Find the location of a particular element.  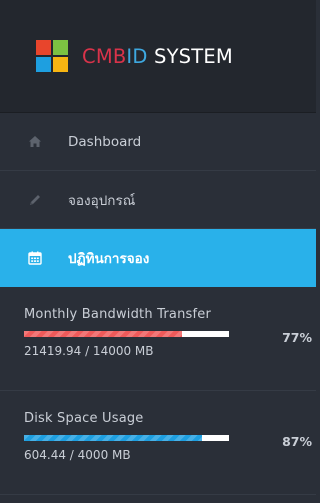

logo-quadrant-yellow is located at coordinates (60, 64).